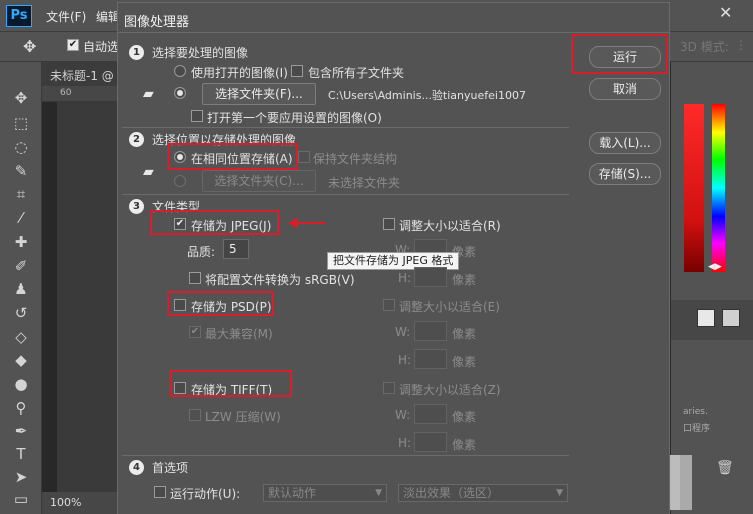  I want to click on trash-icon: 🗑, so click(725, 468).